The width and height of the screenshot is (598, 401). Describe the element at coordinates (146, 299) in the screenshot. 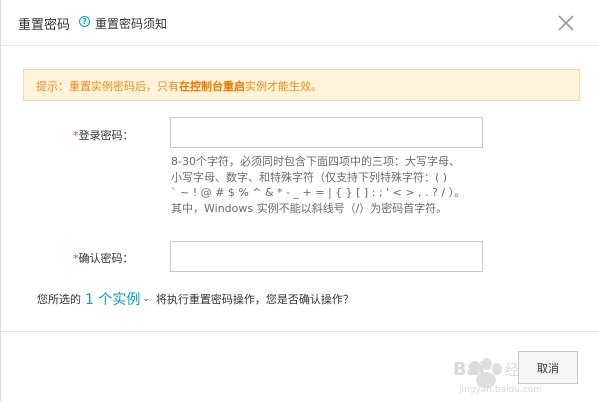

I see `chevron-down-icon: ⌄` at that location.